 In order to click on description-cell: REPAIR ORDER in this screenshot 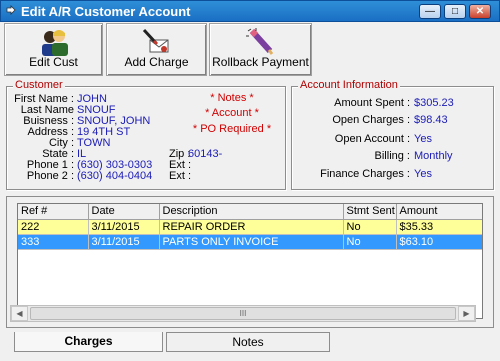, I will do `click(251, 227)`.